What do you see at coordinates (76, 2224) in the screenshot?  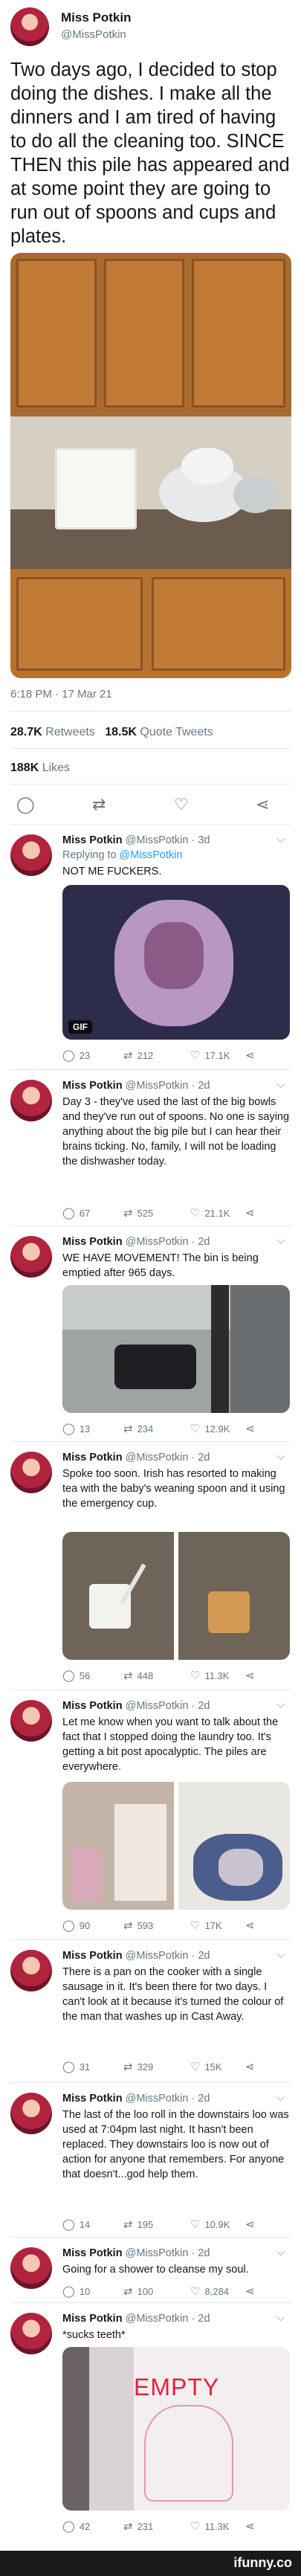 I see `reply-button: ◯ 14` at bounding box center [76, 2224].